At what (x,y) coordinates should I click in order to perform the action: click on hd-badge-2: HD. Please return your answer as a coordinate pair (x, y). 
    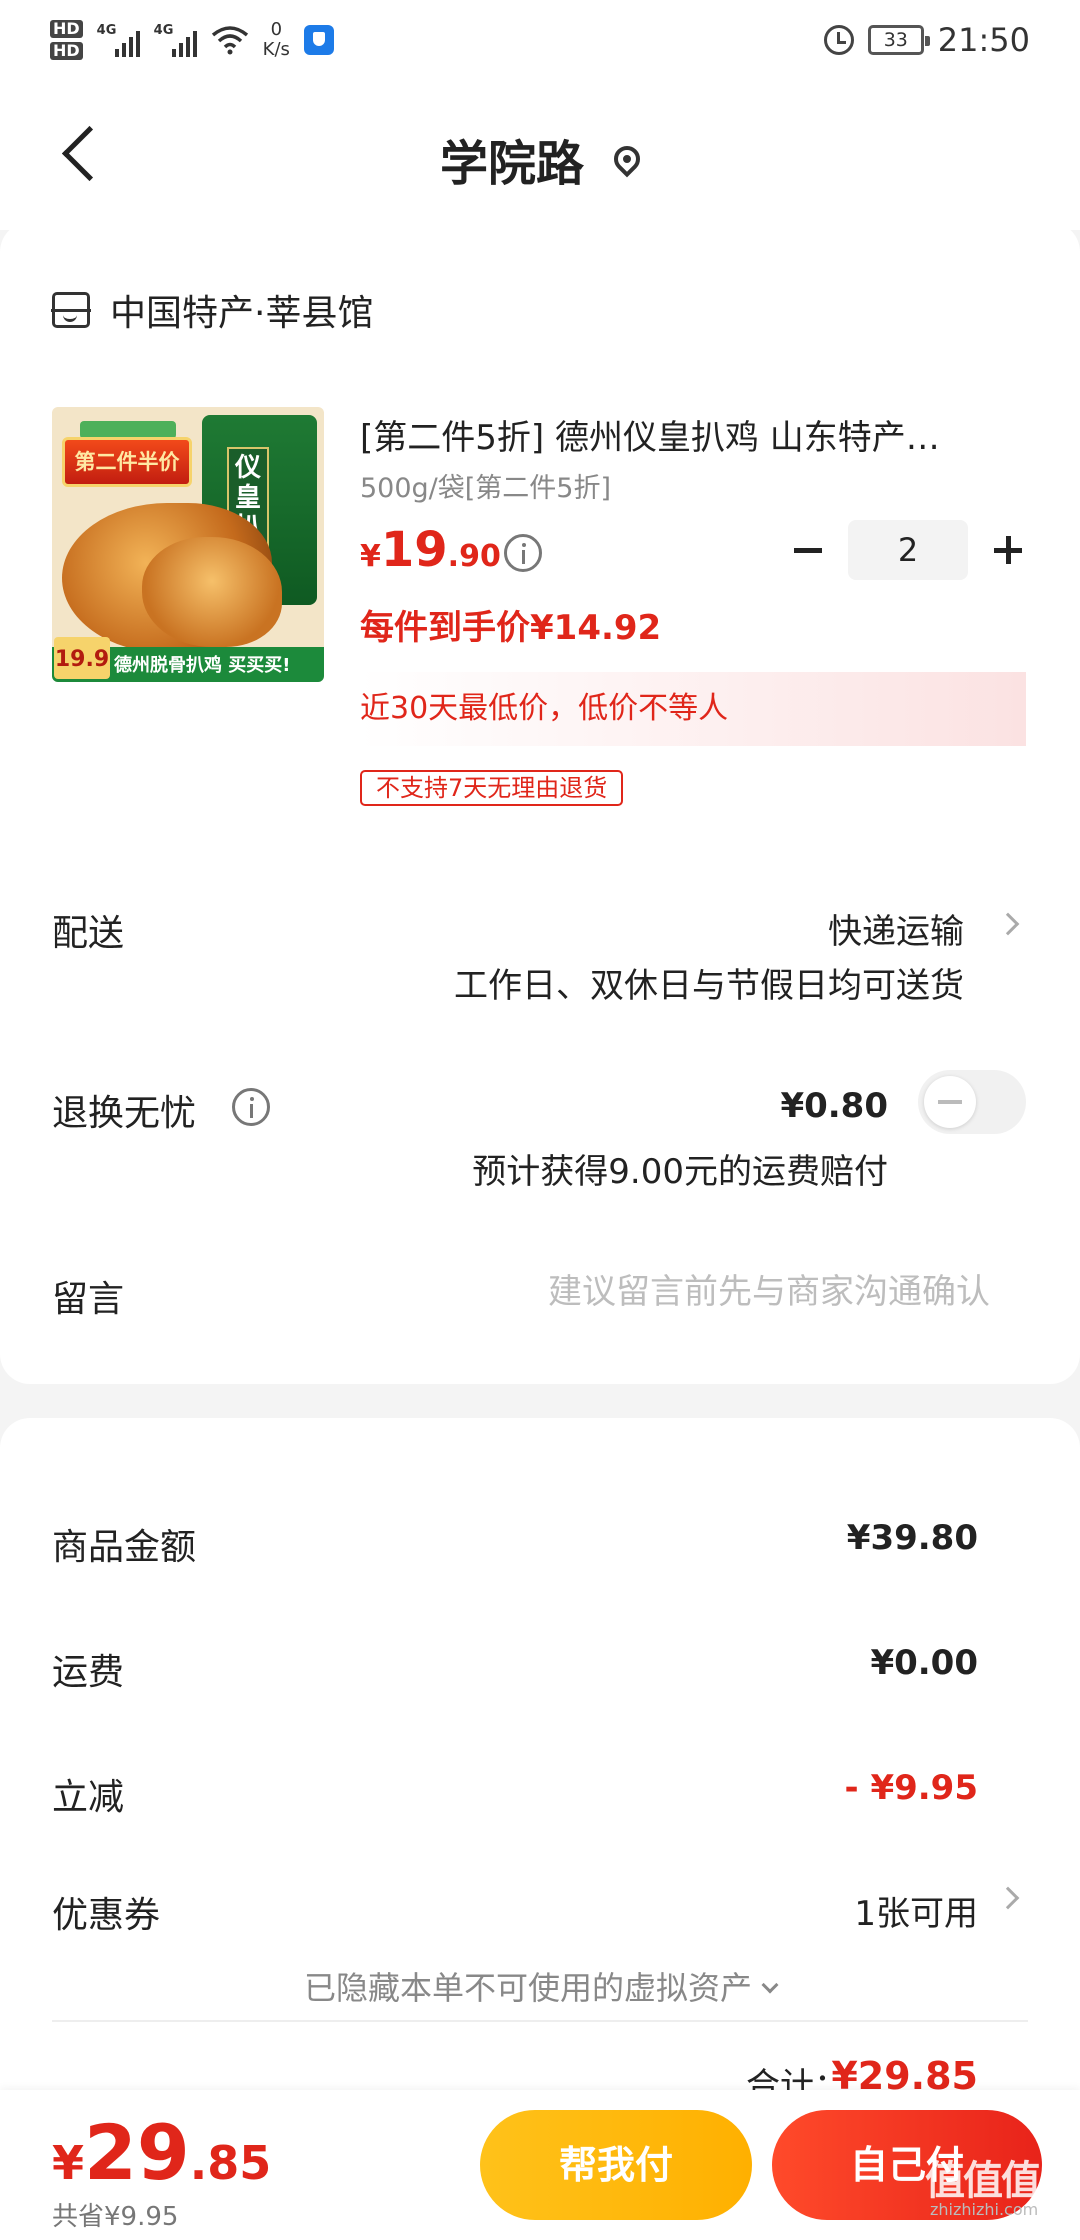
    Looking at the image, I should click on (66, 51).